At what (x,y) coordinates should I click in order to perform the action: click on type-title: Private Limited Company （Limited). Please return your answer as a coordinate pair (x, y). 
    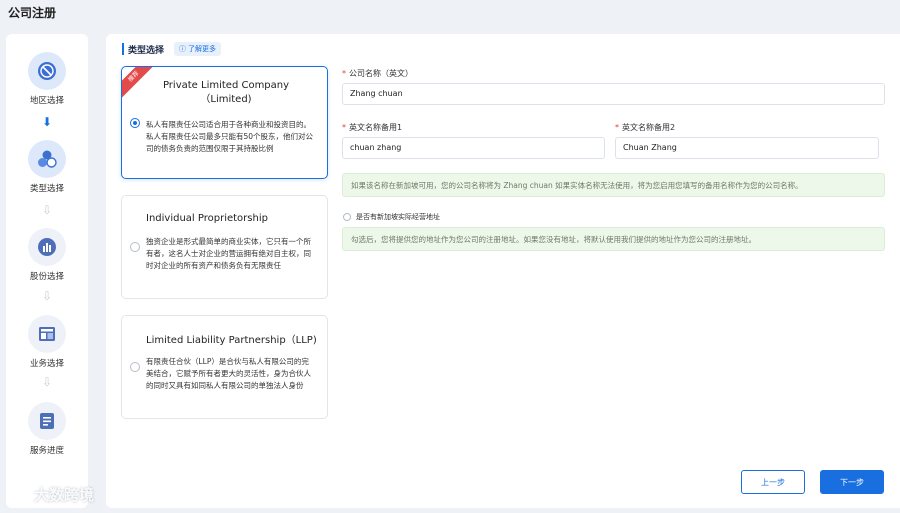
    Looking at the image, I should click on (226, 92).